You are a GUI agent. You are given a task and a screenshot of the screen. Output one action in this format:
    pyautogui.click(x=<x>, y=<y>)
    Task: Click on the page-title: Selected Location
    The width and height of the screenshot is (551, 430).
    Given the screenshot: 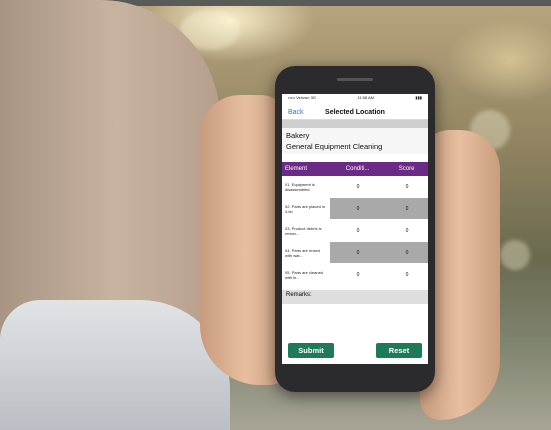 What is the action you would take?
    pyautogui.click(x=355, y=112)
    